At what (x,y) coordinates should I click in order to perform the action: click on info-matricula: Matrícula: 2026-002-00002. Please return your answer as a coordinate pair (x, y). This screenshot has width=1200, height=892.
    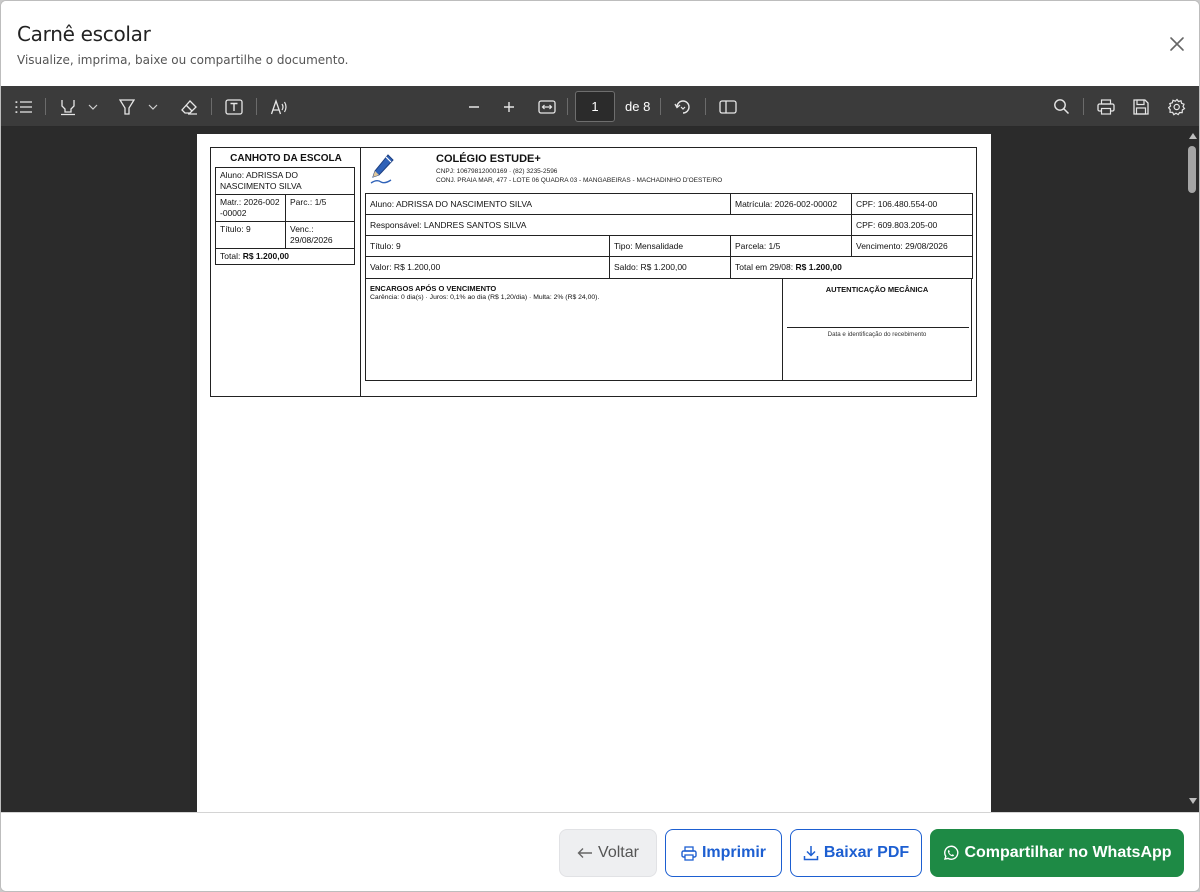
    Looking at the image, I should click on (790, 204).